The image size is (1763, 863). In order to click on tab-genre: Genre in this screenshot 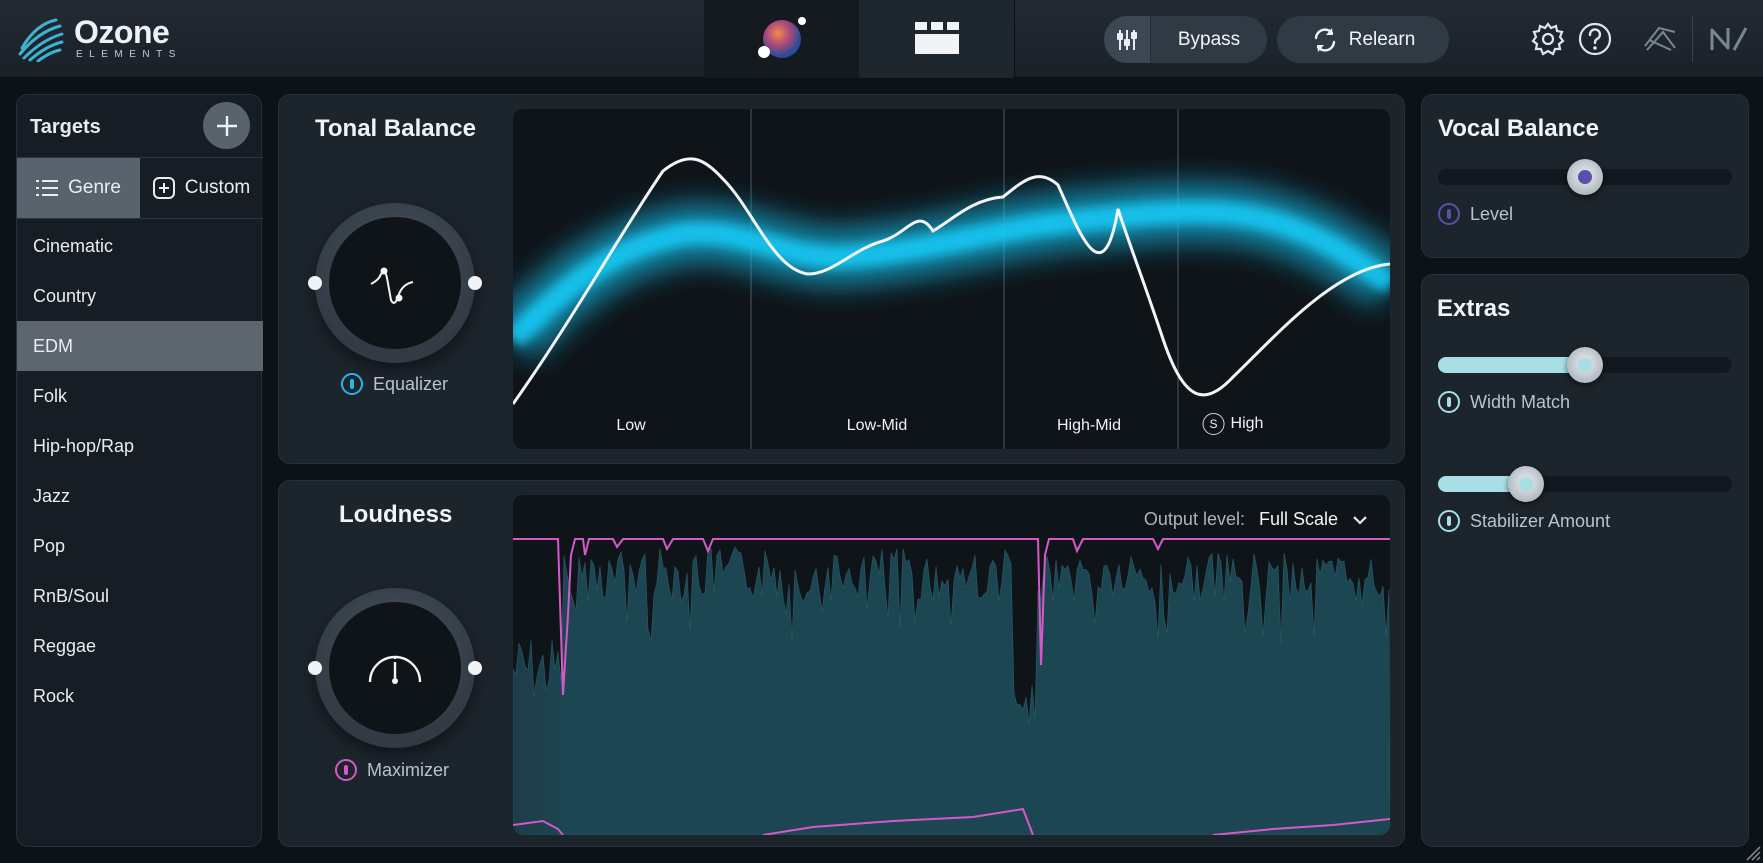, I will do `click(78, 188)`.